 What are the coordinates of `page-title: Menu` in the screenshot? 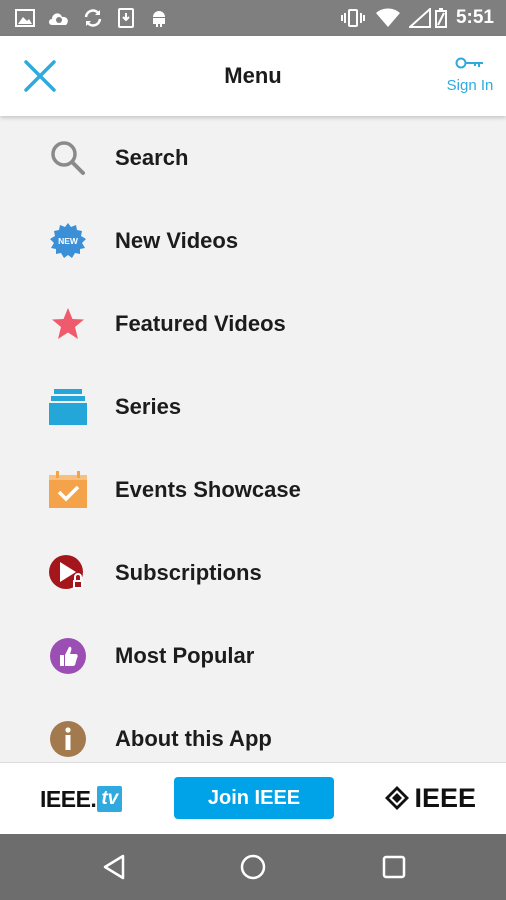 It's located at (253, 75).